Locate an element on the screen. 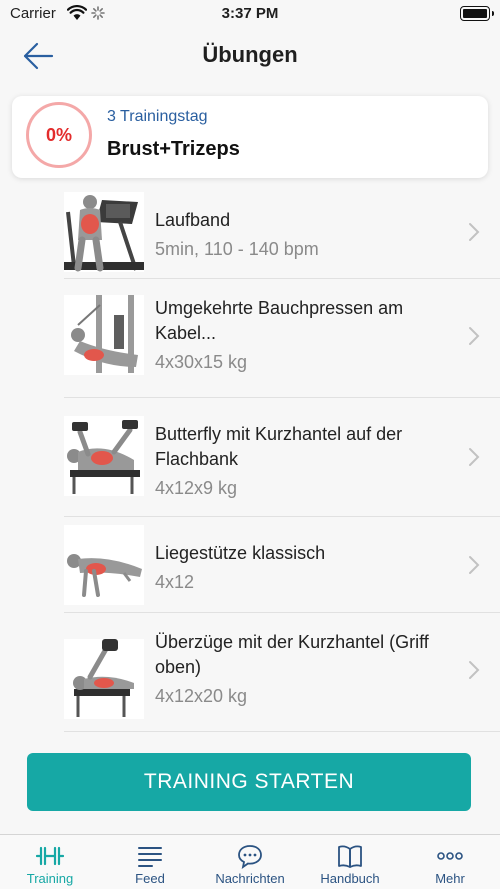 The image size is (500, 889). exercise-laufband-illustration is located at coordinates (104, 232).